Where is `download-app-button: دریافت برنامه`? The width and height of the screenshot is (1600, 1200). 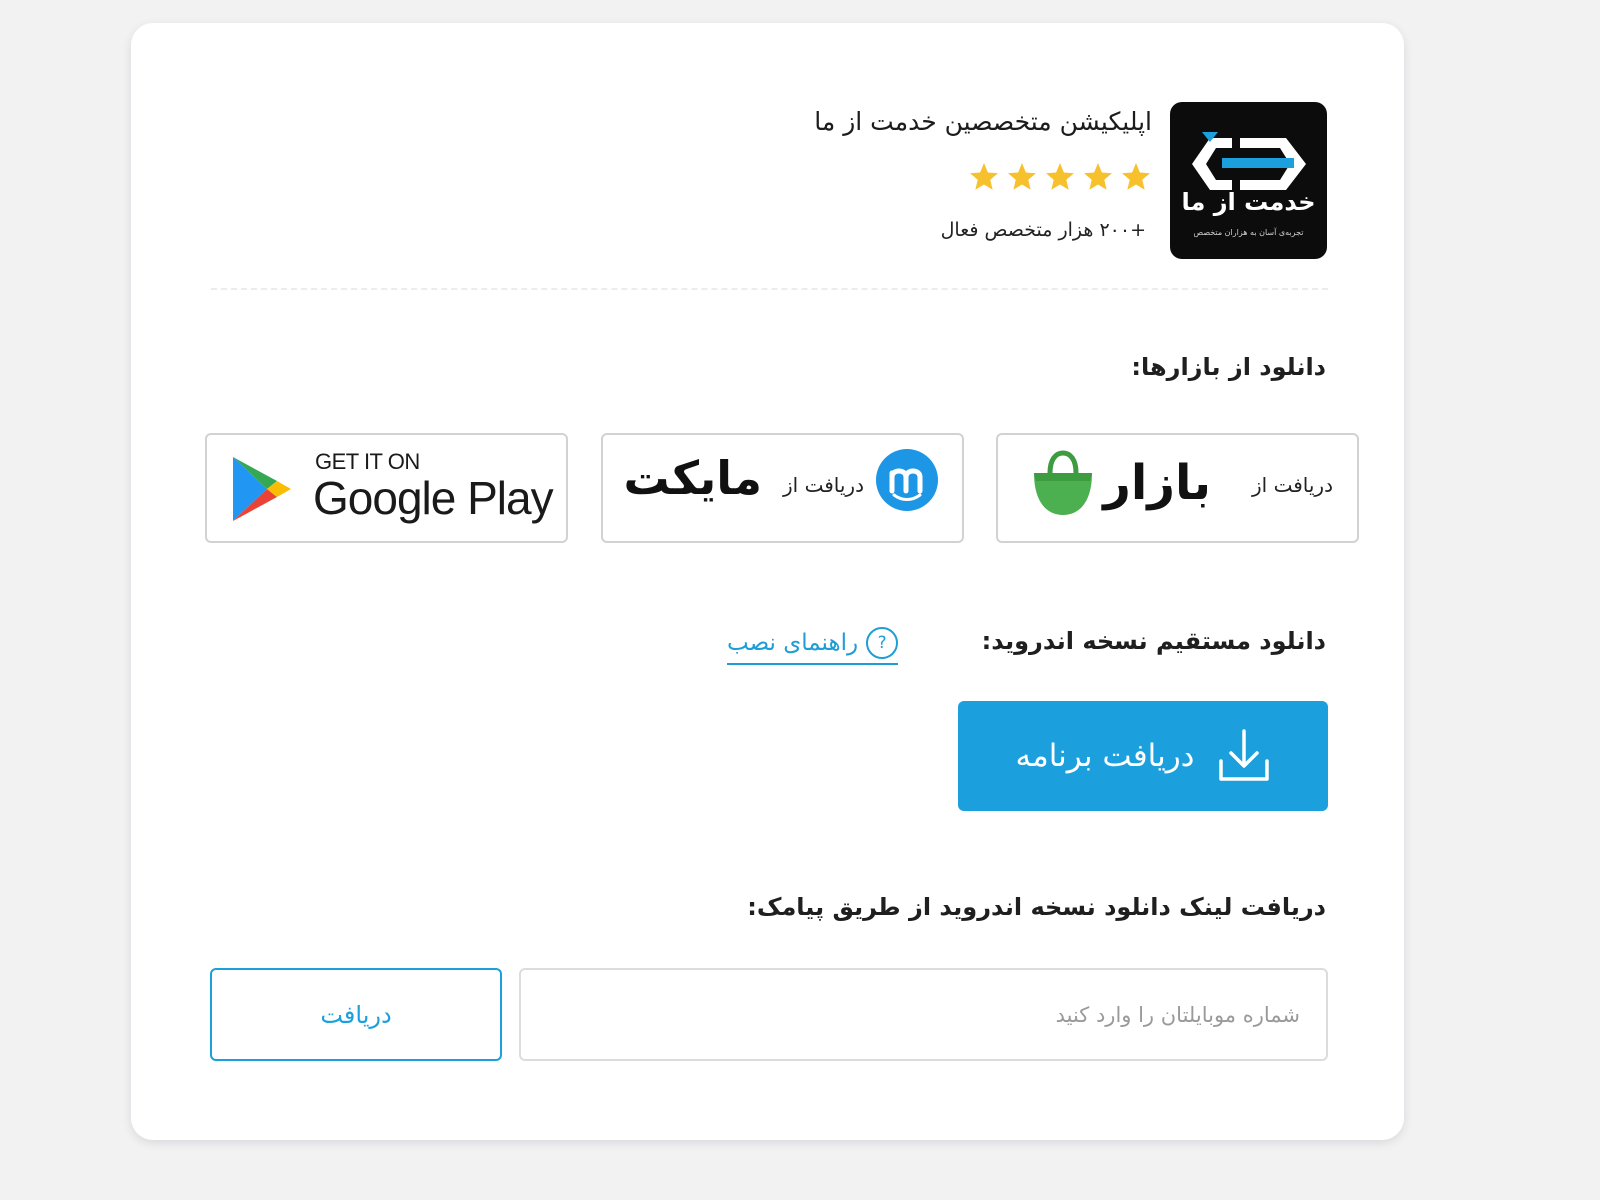
download-app-button: دریافت برنامه is located at coordinates (1143, 756).